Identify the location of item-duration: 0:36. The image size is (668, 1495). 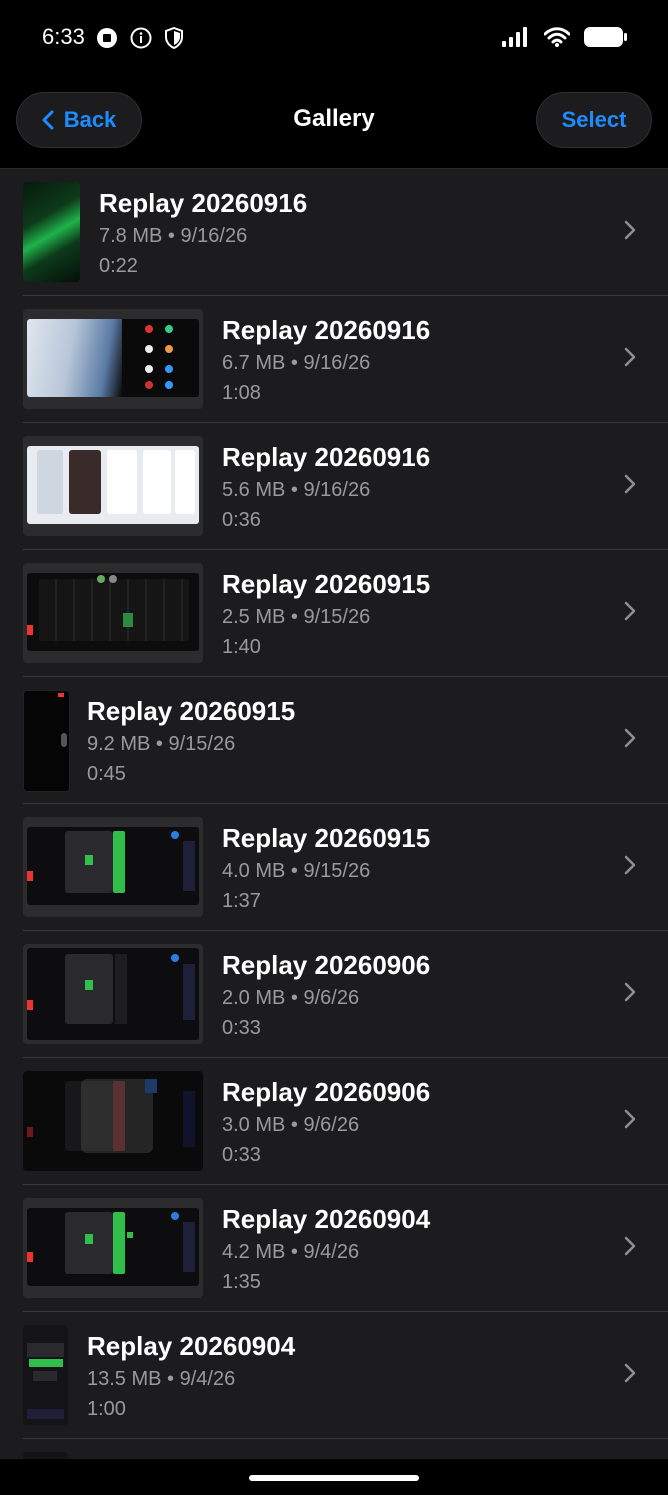
(241, 520).